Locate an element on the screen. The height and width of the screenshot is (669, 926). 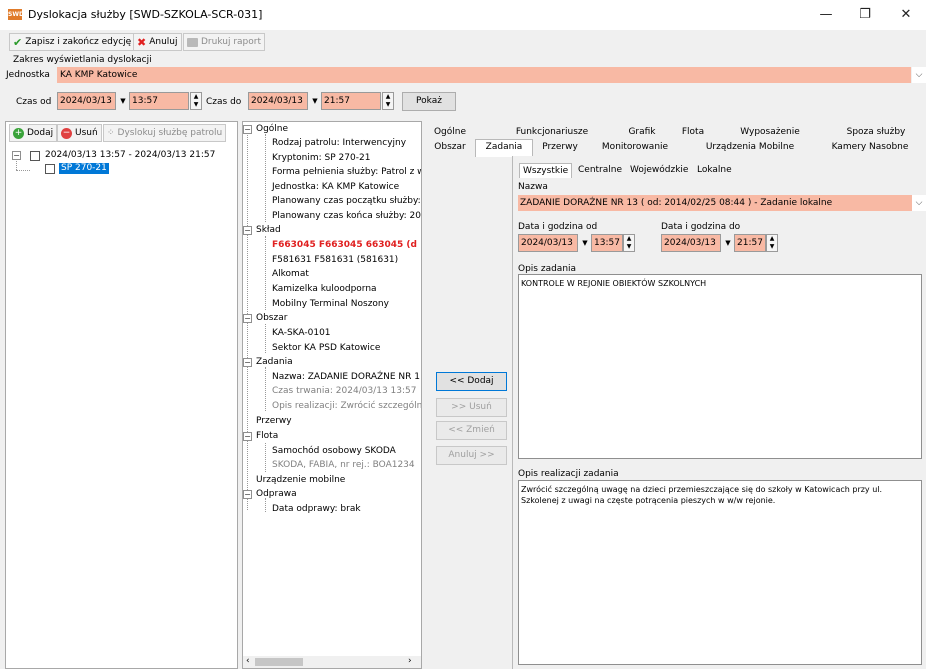
save-and-finish-button: ✔ Zapisz i zakończ edycję is located at coordinates (72, 42).